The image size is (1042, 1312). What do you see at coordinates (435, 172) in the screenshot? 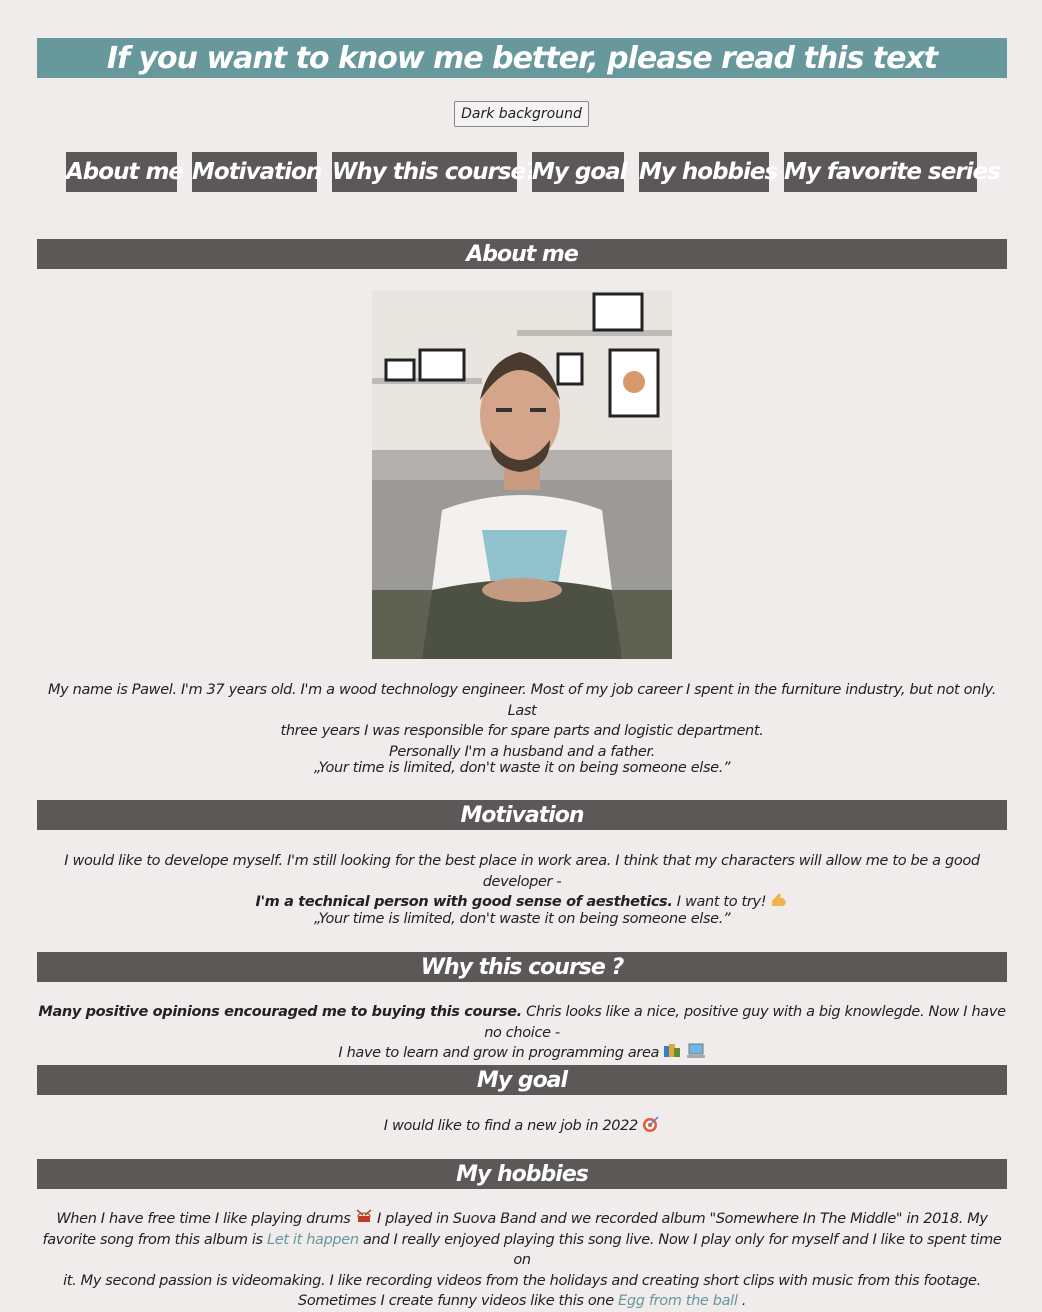
I see `nav-item-why-this-course: Why this course?` at bounding box center [435, 172].